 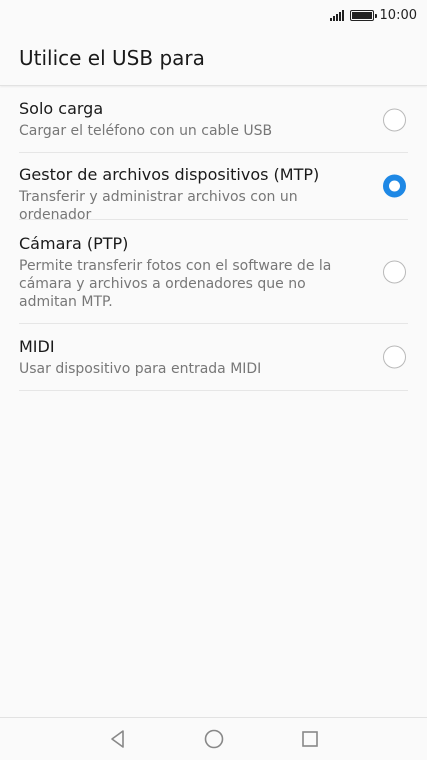 I want to click on navigation-bar, so click(x=213, y=738).